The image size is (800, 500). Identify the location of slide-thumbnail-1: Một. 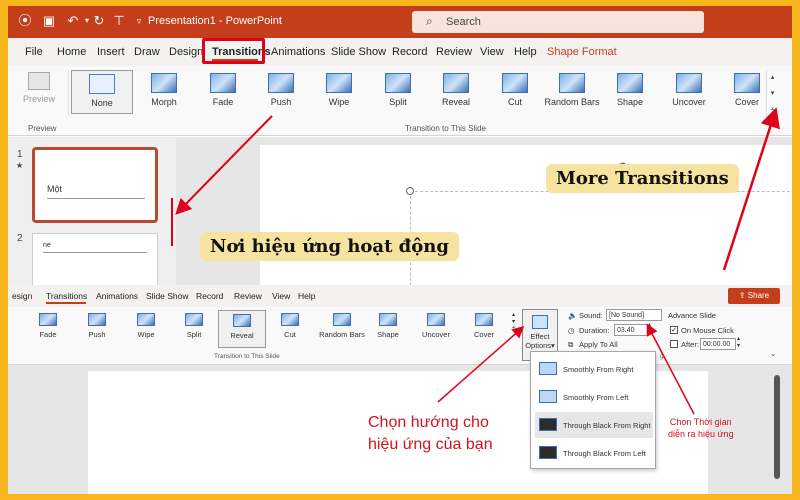
(95, 185).